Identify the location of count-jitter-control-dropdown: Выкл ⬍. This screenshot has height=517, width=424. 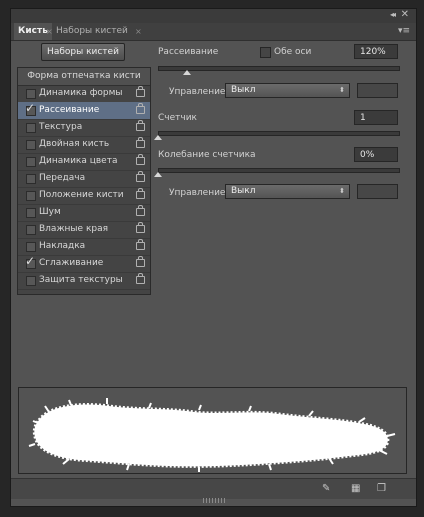
(287, 191).